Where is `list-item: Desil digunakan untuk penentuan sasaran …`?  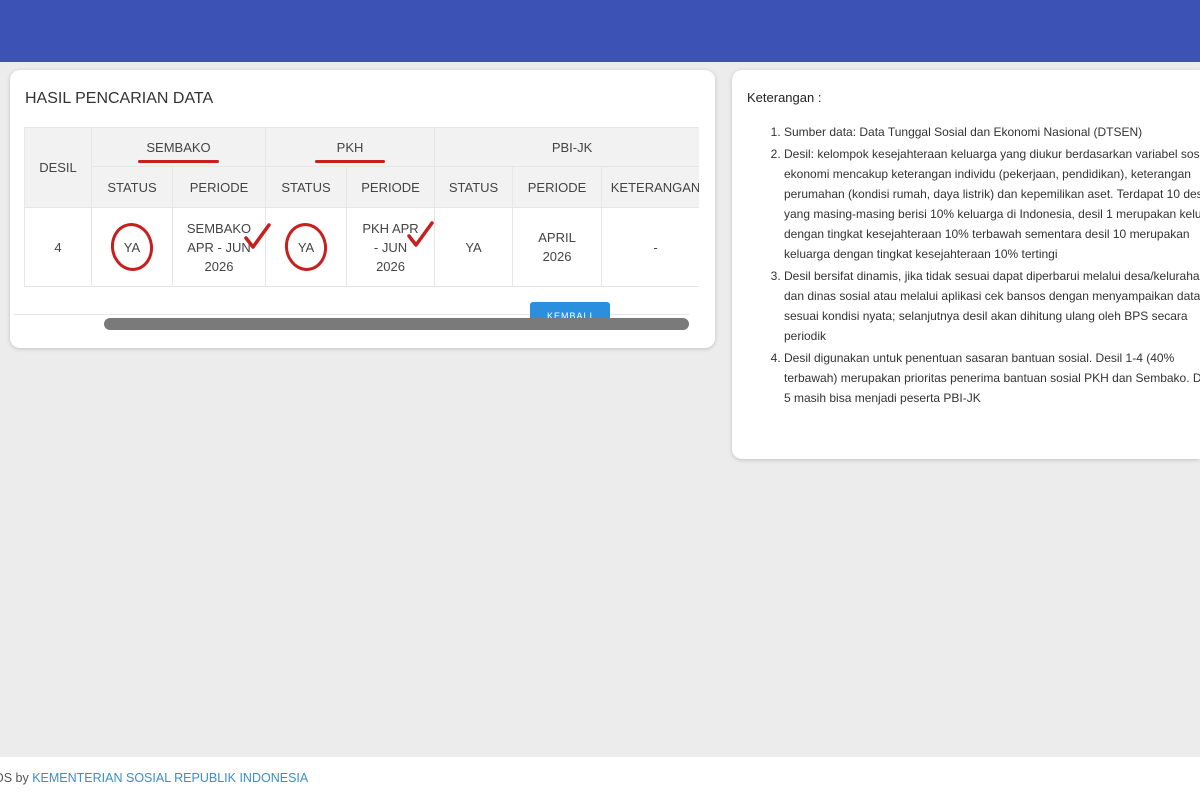
list-item: Desil digunakan untuk penentuan sasaran … is located at coordinates (992, 378).